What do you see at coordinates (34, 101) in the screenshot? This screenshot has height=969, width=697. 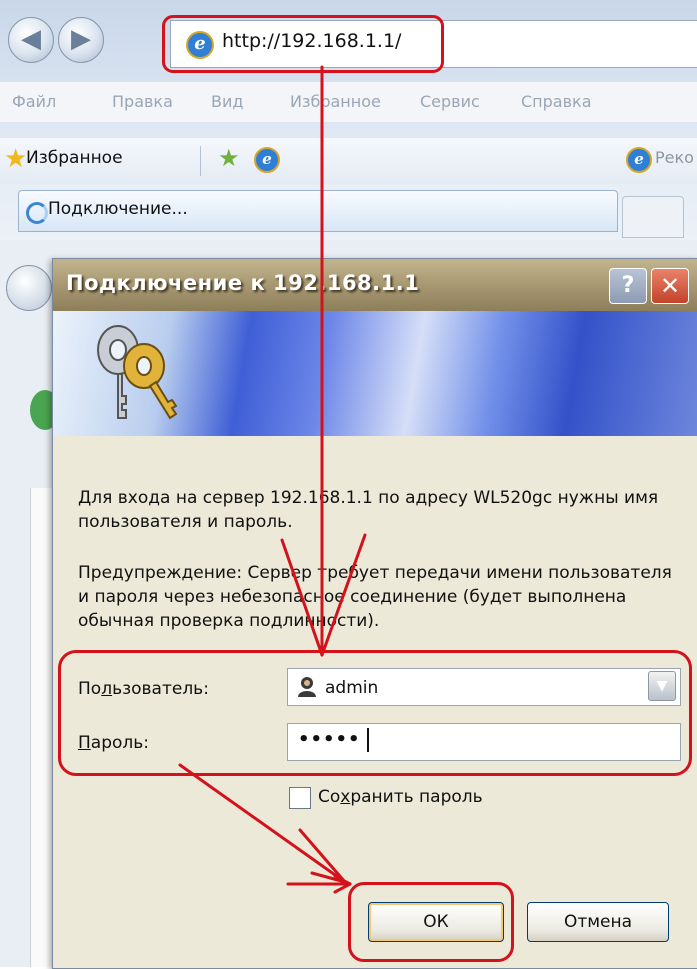 I see `menu-file: Файл` at bounding box center [34, 101].